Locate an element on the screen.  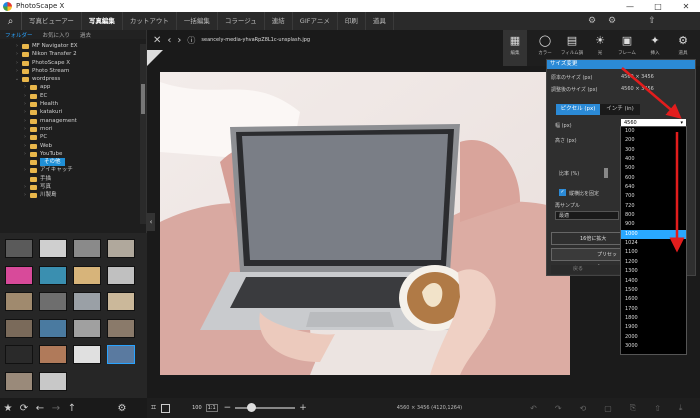
undo-icon: ↶ is located at coordinates (533, 408).